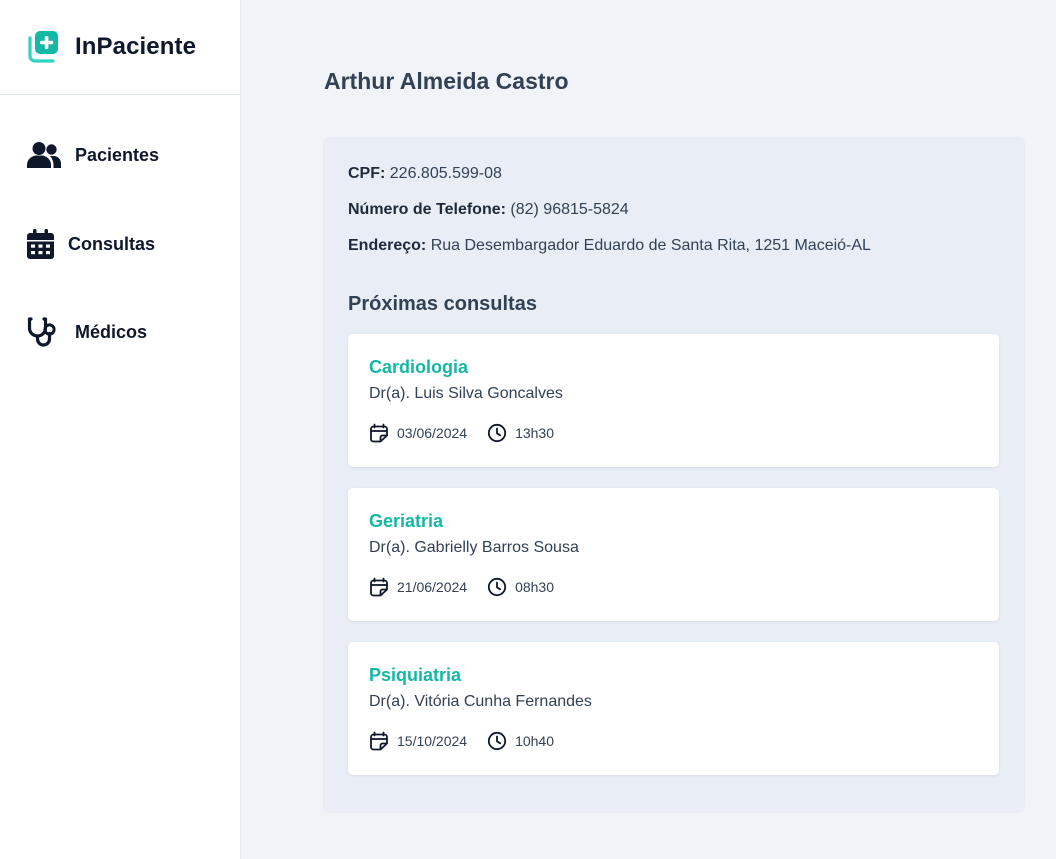 The width and height of the screenshot is (1056, 859). What do you see at coordinates (480, 701) in the screenshot?
I see `appointment-doctor: Dr(a). Vitória Cunha Fernandes` at bounding box center [480, 701].